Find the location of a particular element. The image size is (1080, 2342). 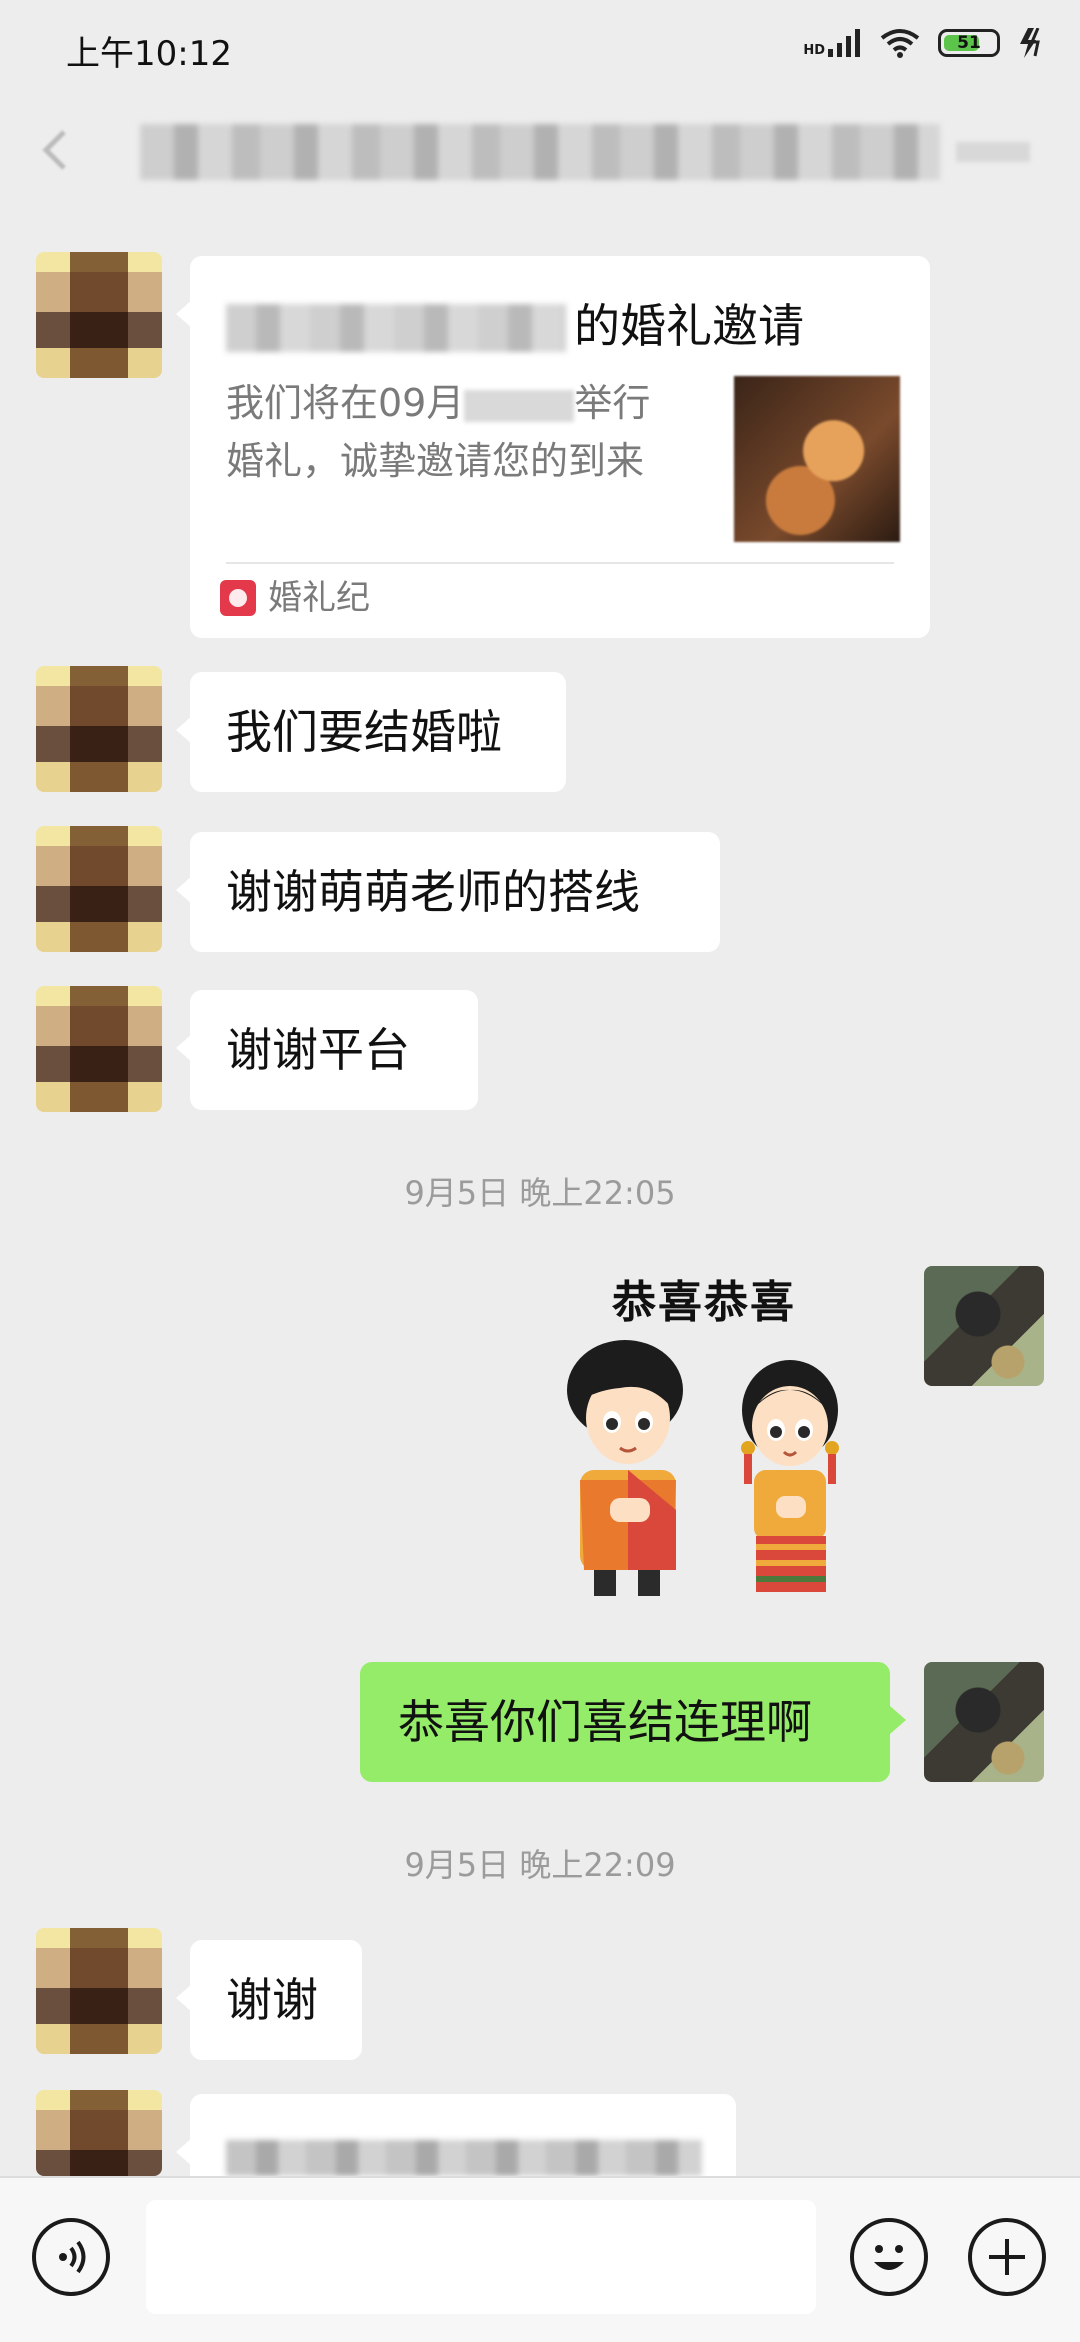

emoji-button is located at coordinates (889, 2257).